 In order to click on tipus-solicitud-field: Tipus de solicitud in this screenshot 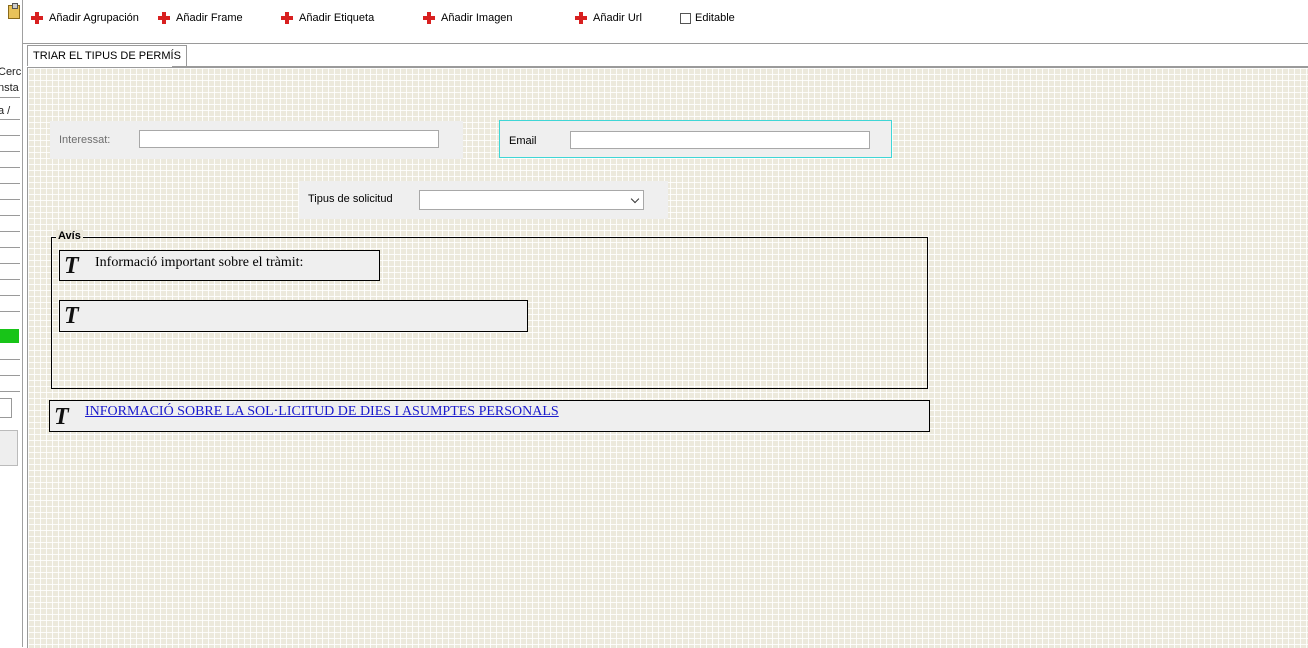, I will do `click(483, 200)`.